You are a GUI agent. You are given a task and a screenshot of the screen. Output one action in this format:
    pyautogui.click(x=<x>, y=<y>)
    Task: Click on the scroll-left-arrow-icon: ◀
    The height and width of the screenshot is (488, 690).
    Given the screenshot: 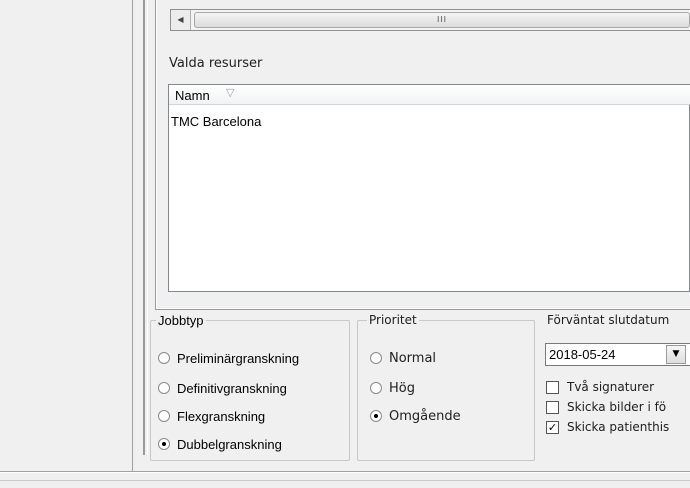 What is the action you would take?
    pyautogui.click(x=181, y=20)
    